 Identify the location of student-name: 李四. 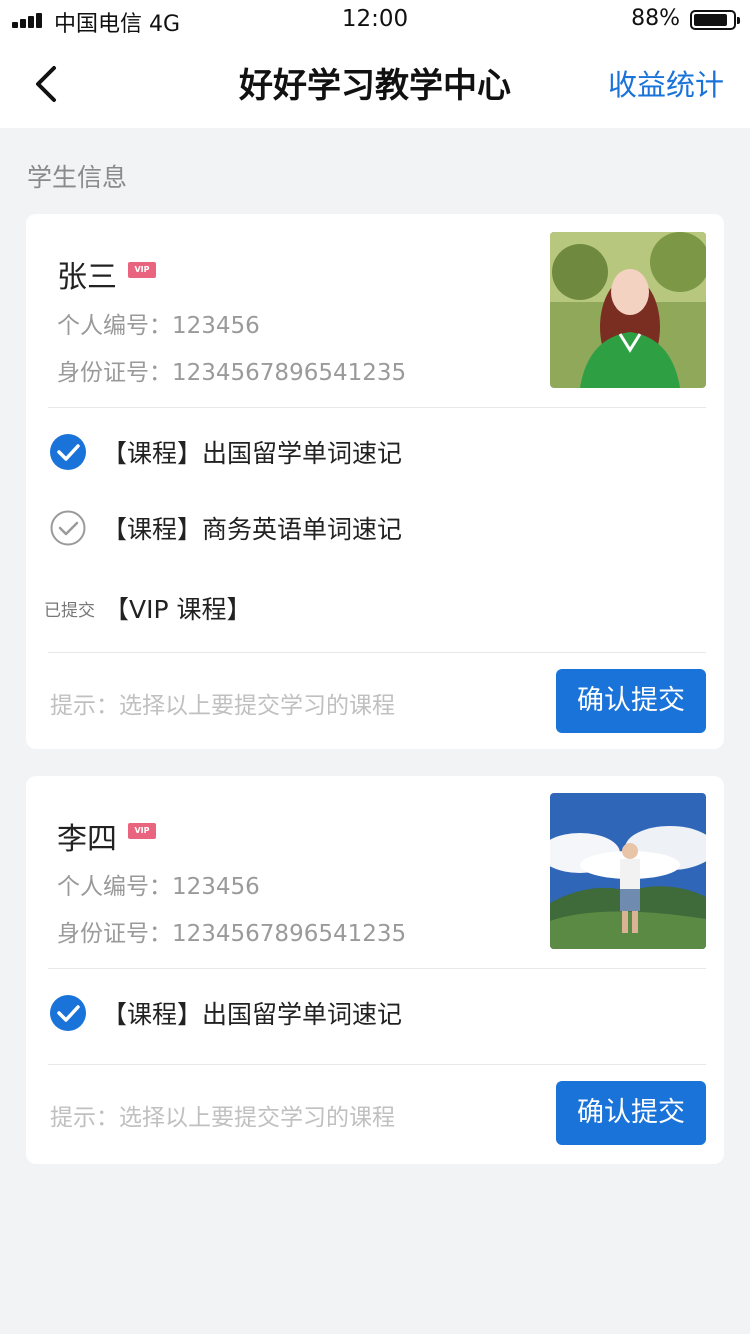
(87, 839).